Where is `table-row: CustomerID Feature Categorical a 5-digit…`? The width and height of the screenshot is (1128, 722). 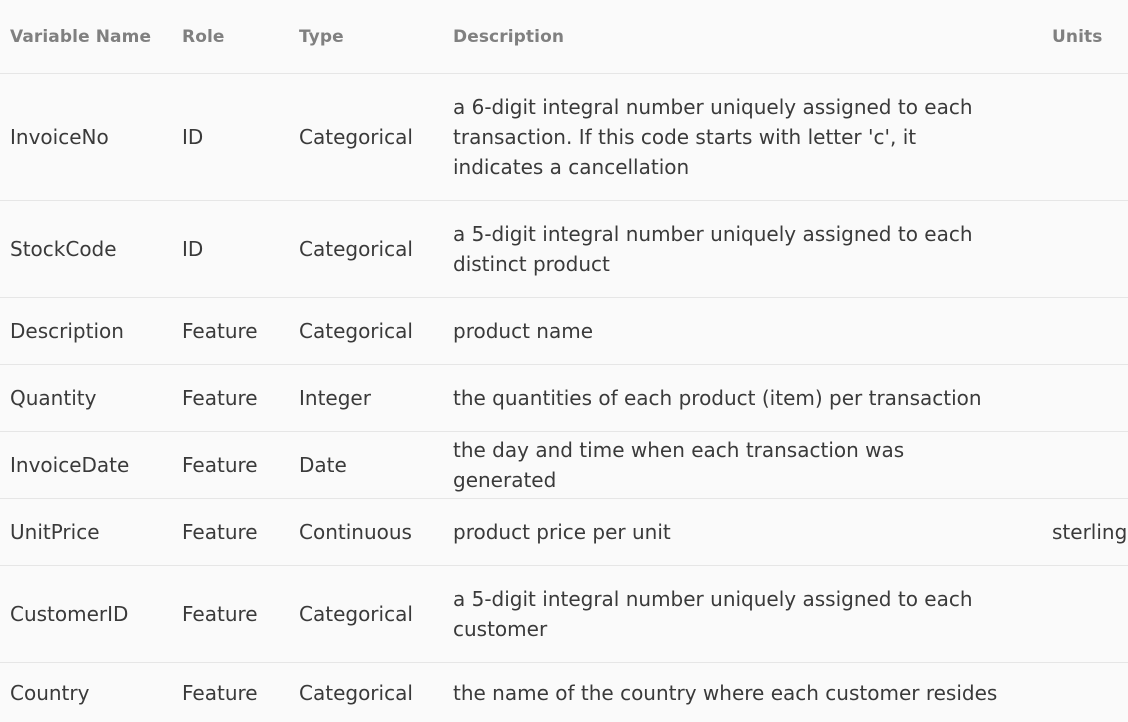
table-row: CustomerID Feature Categorical a 5-digit… is located at coordinates (564, 614).